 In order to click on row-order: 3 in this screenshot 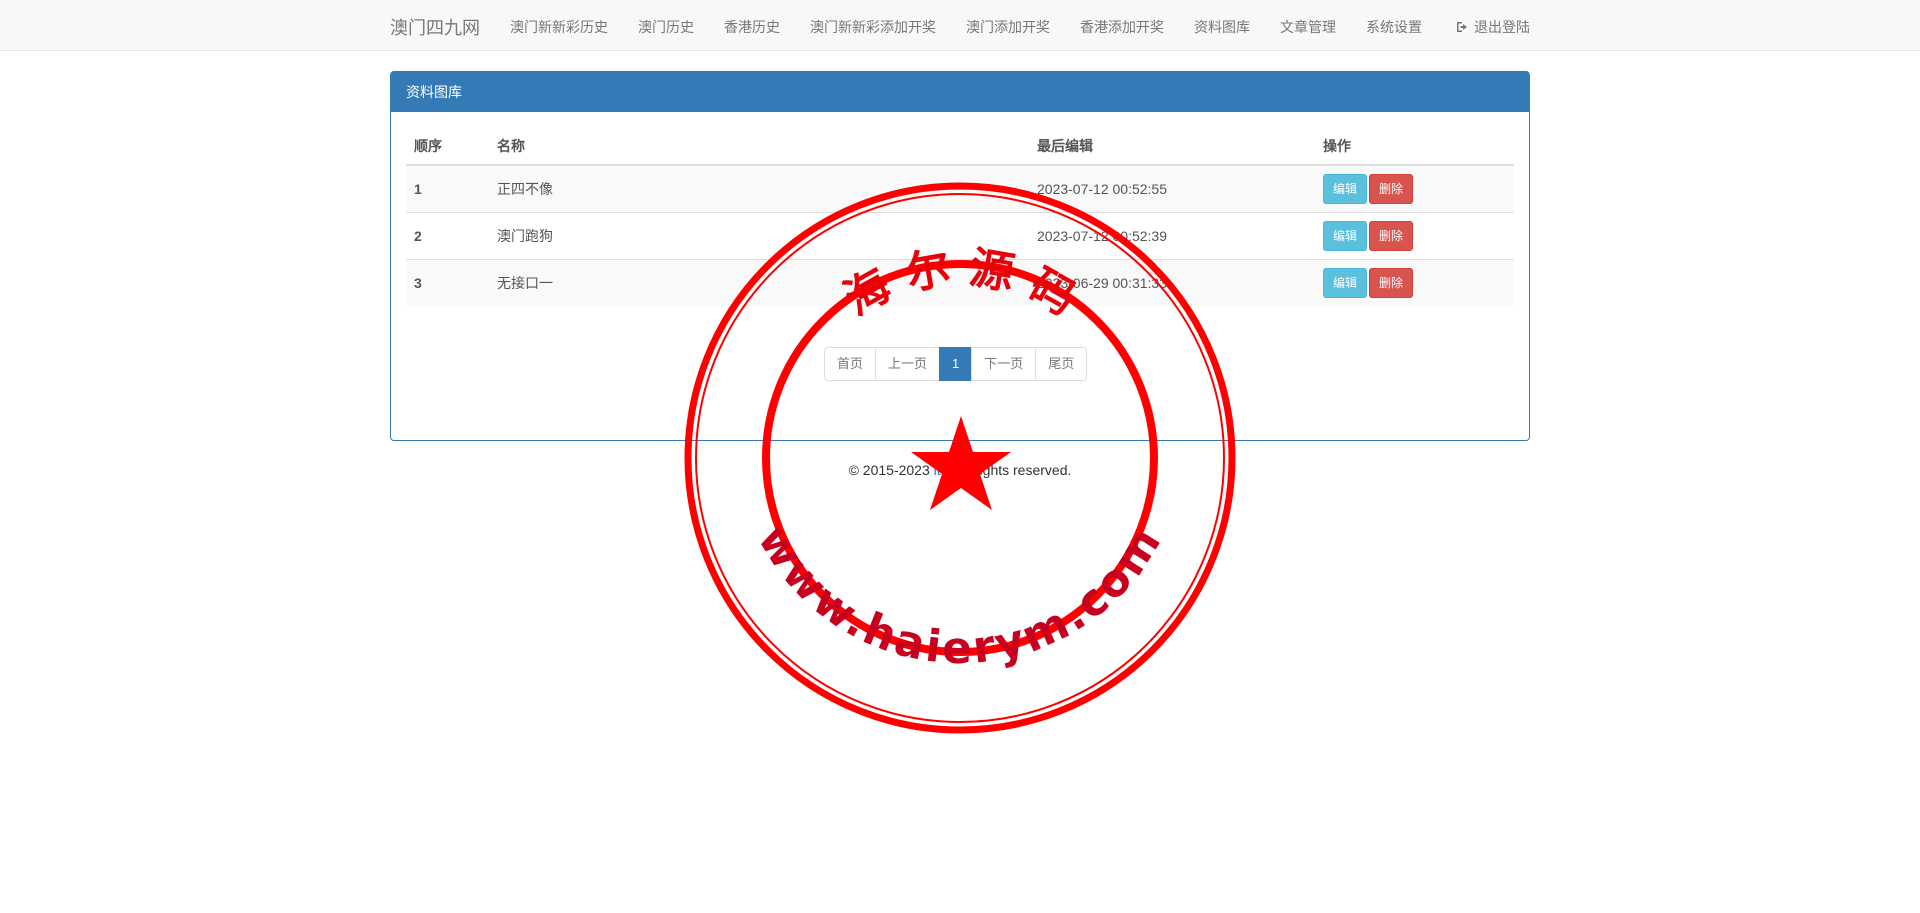, I will do `click(447, 282)`.